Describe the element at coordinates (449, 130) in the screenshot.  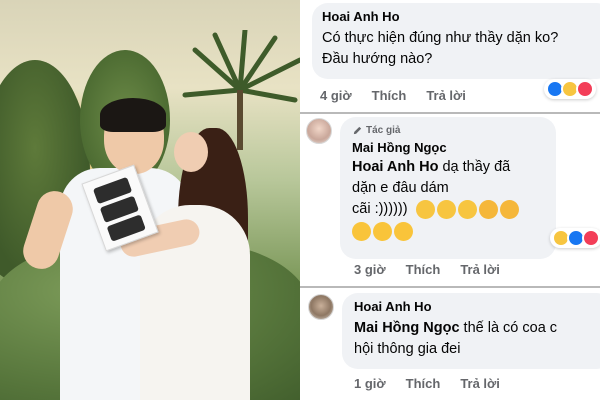
I see `author-badge: Tác giả` at that location.